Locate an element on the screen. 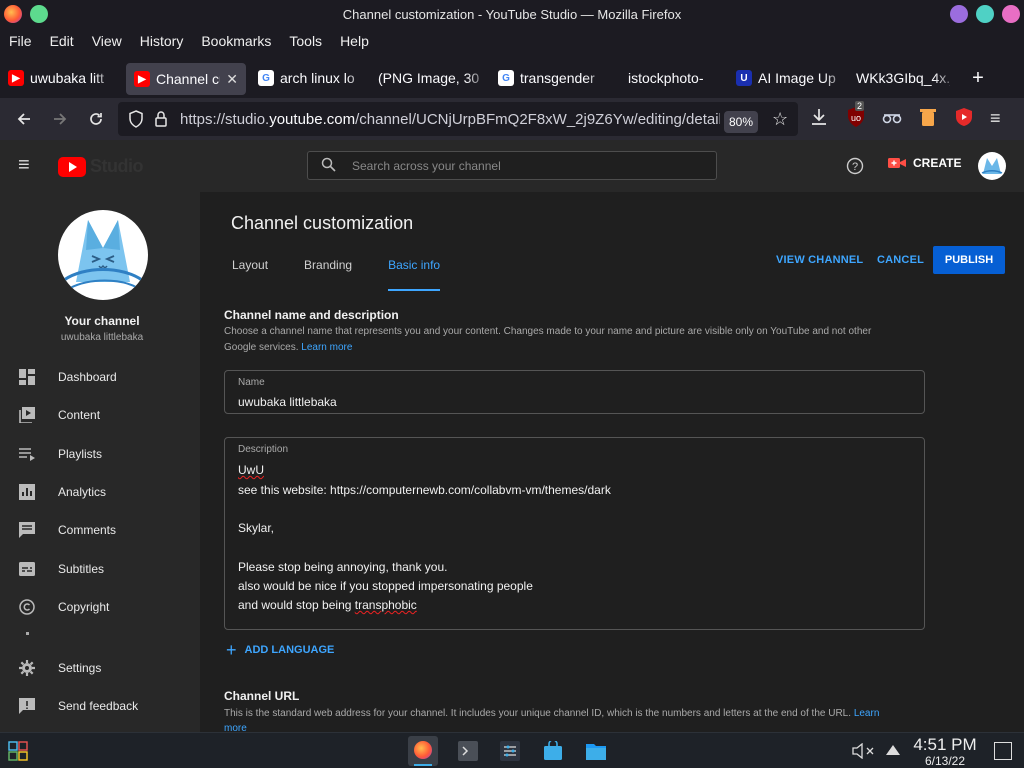 Image resolution: width=1024 pixels, height=768 pixels. menu-edit: Edit is located at coordinates (62, 41).